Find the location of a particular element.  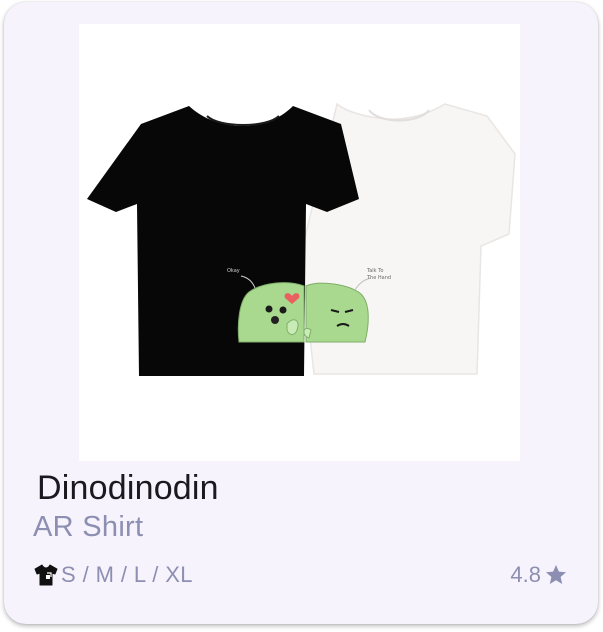

product-name: Dinodinodin is located at coordinates (128, 488).